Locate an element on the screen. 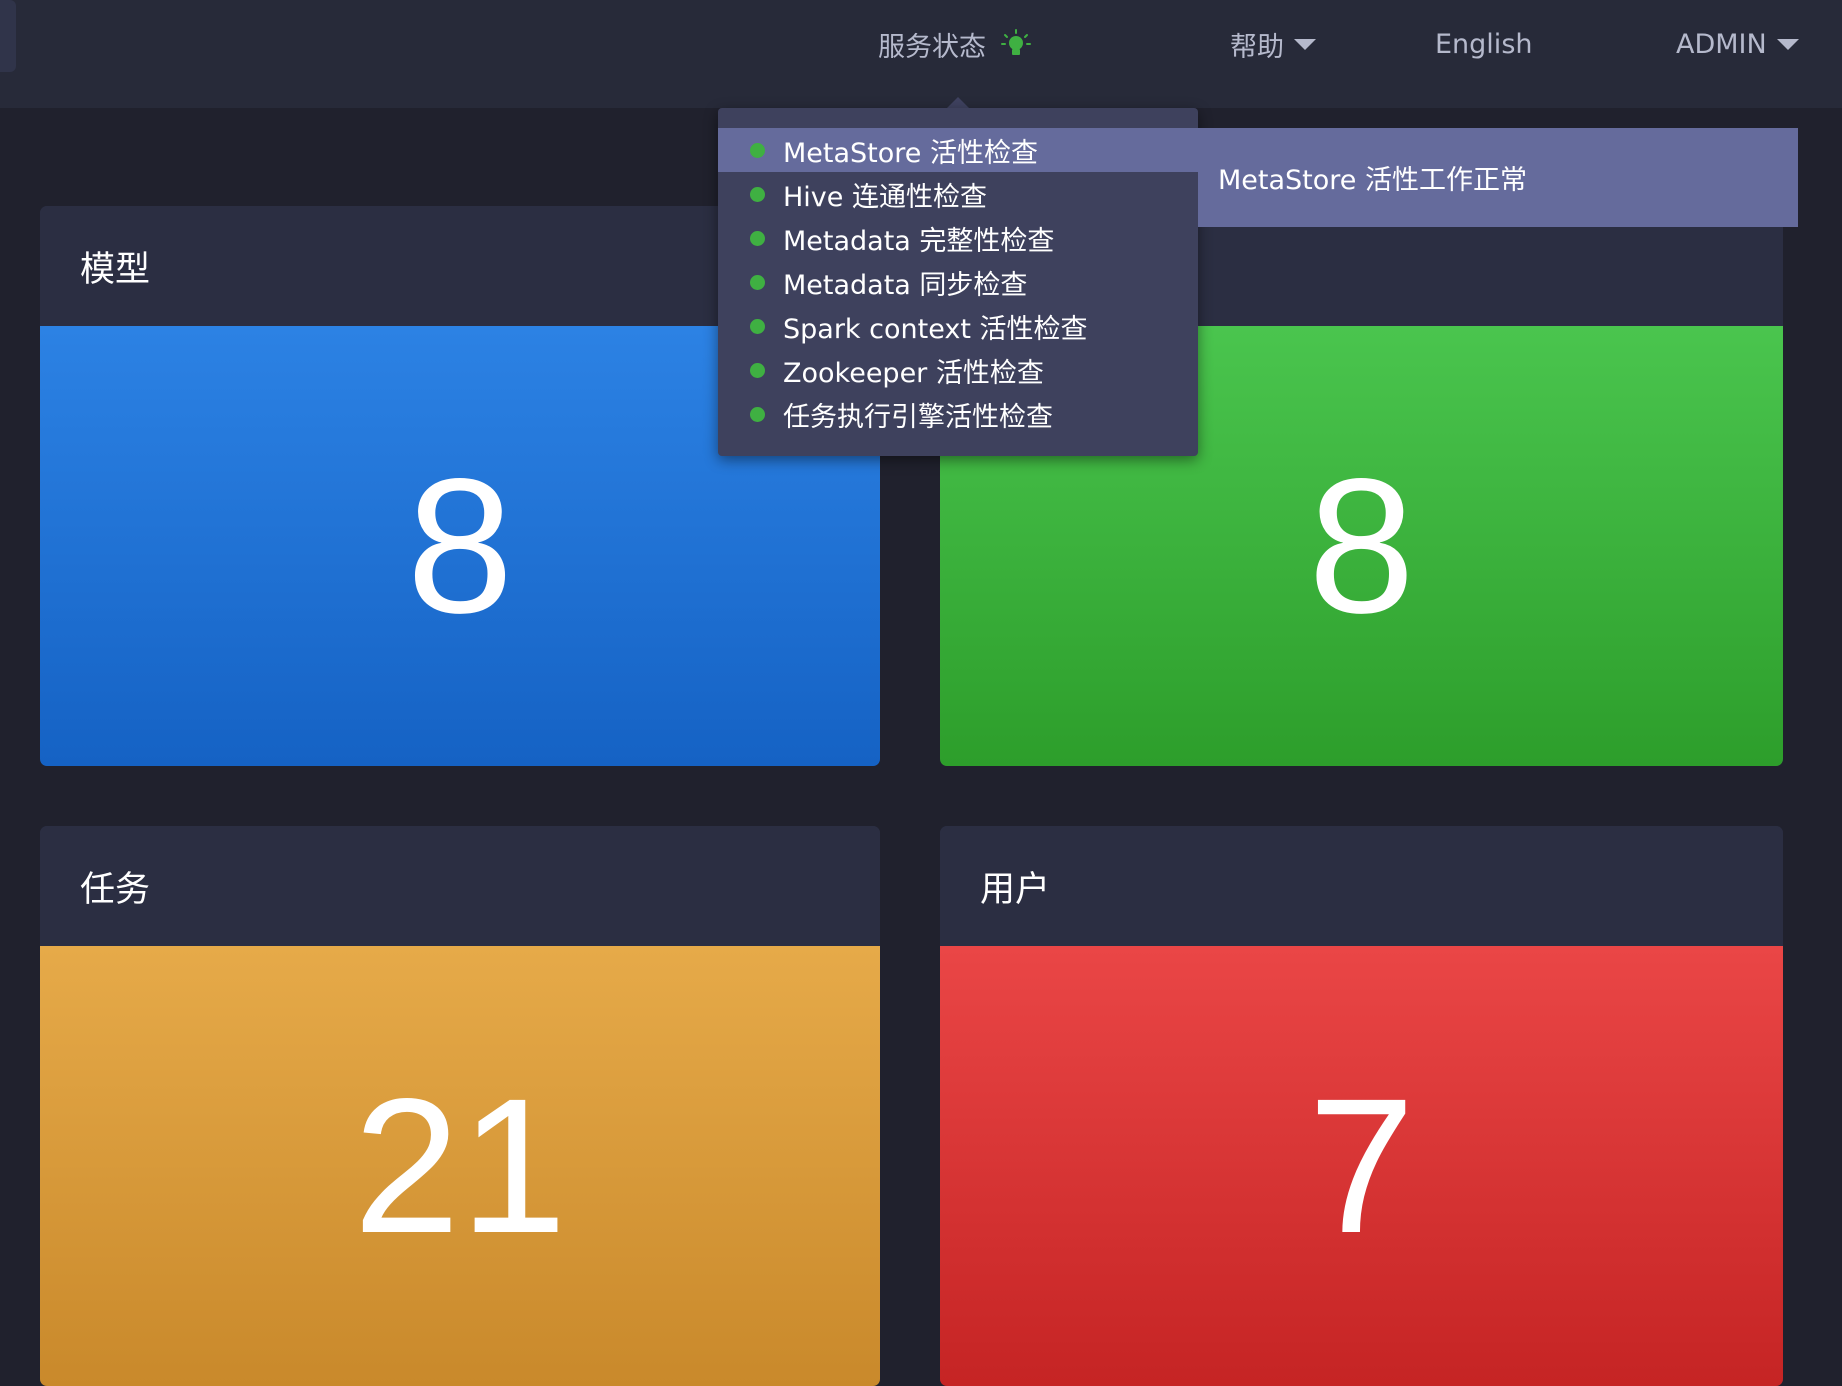  status-item-label: Zookeeper 活性检查 is located at coordinates (913, 373).